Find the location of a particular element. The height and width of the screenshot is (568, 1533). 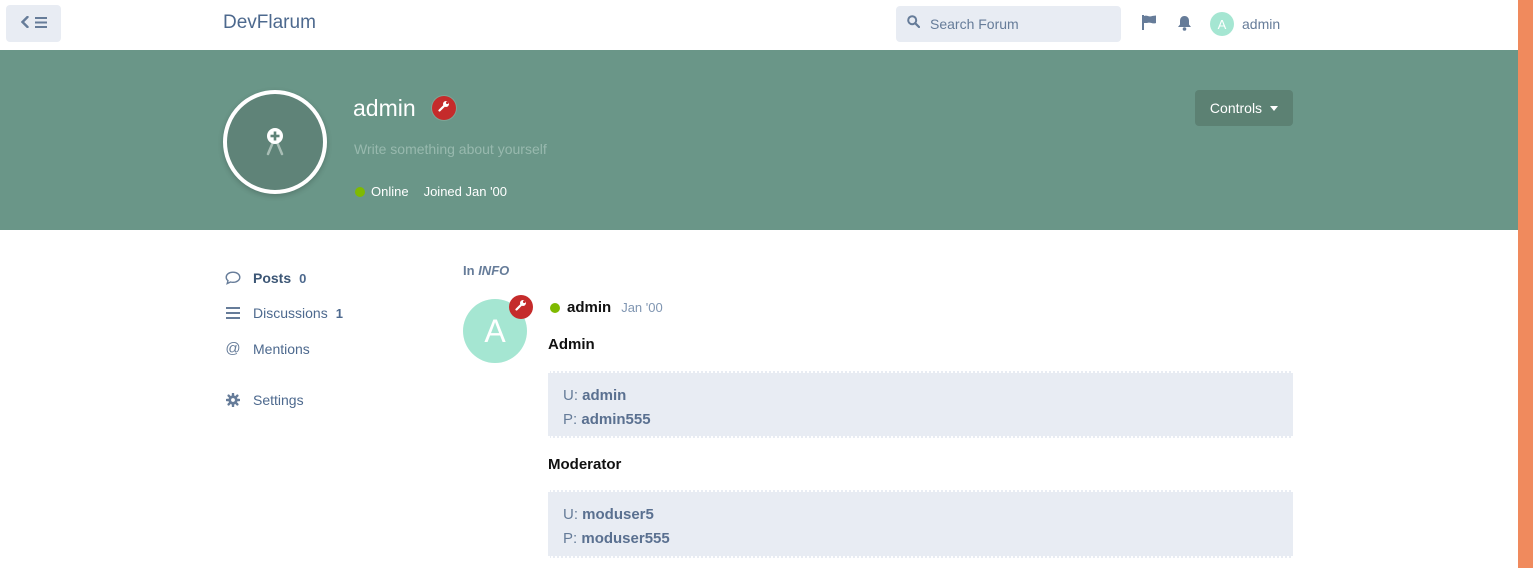

credential-password: moduser555 is located at coordinates (625, 538).